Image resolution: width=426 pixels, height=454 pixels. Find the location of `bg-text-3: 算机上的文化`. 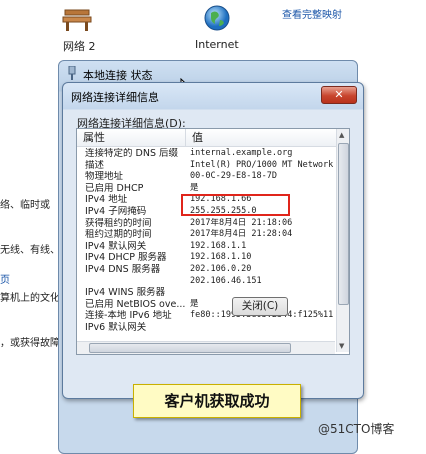

bg-text-3: 算机上的文化 is located at coordinates (30, 298).